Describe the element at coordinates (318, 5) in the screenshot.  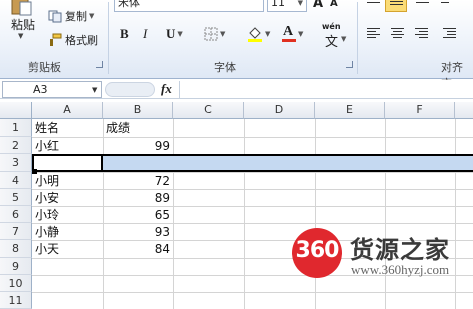
I see `grow-font-button: A` at that location.